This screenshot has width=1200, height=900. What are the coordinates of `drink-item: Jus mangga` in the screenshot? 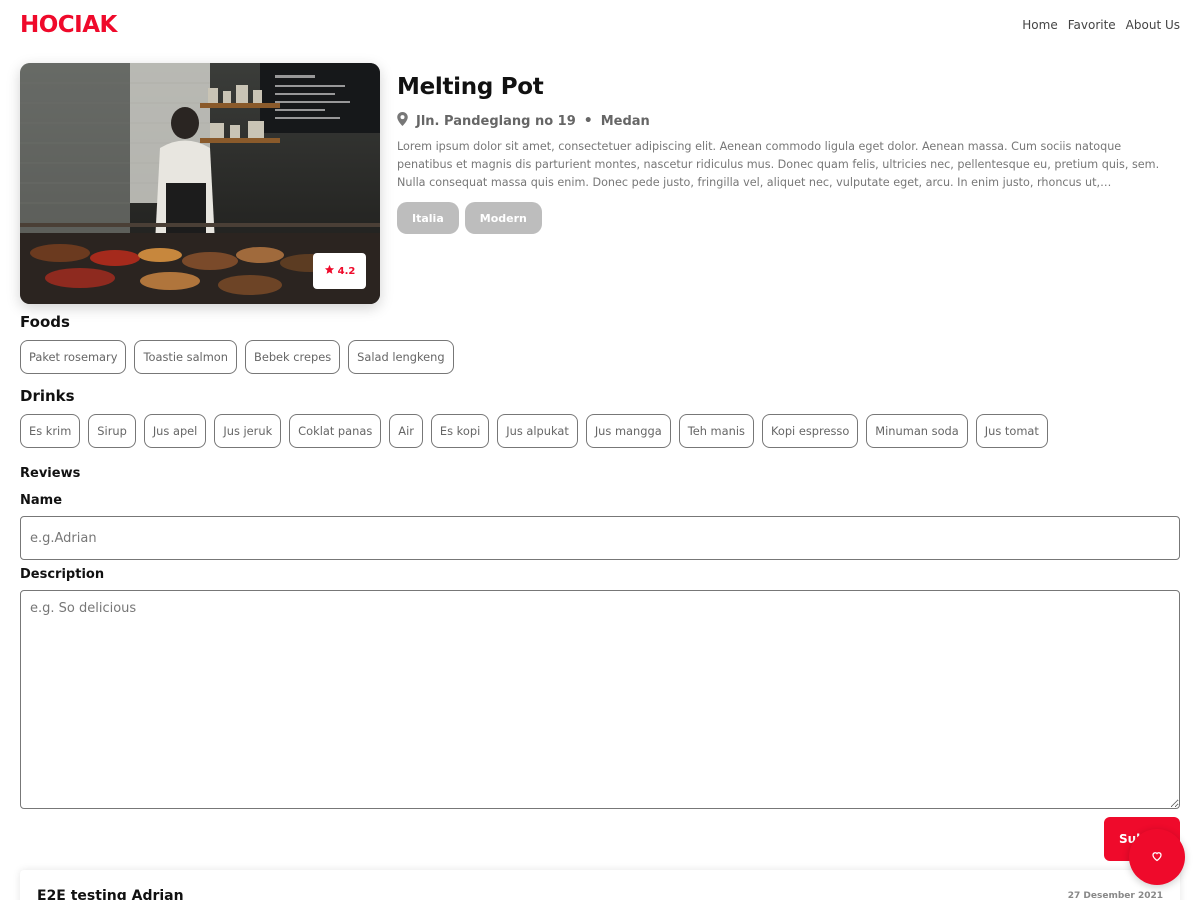 It's located at (628, 431).